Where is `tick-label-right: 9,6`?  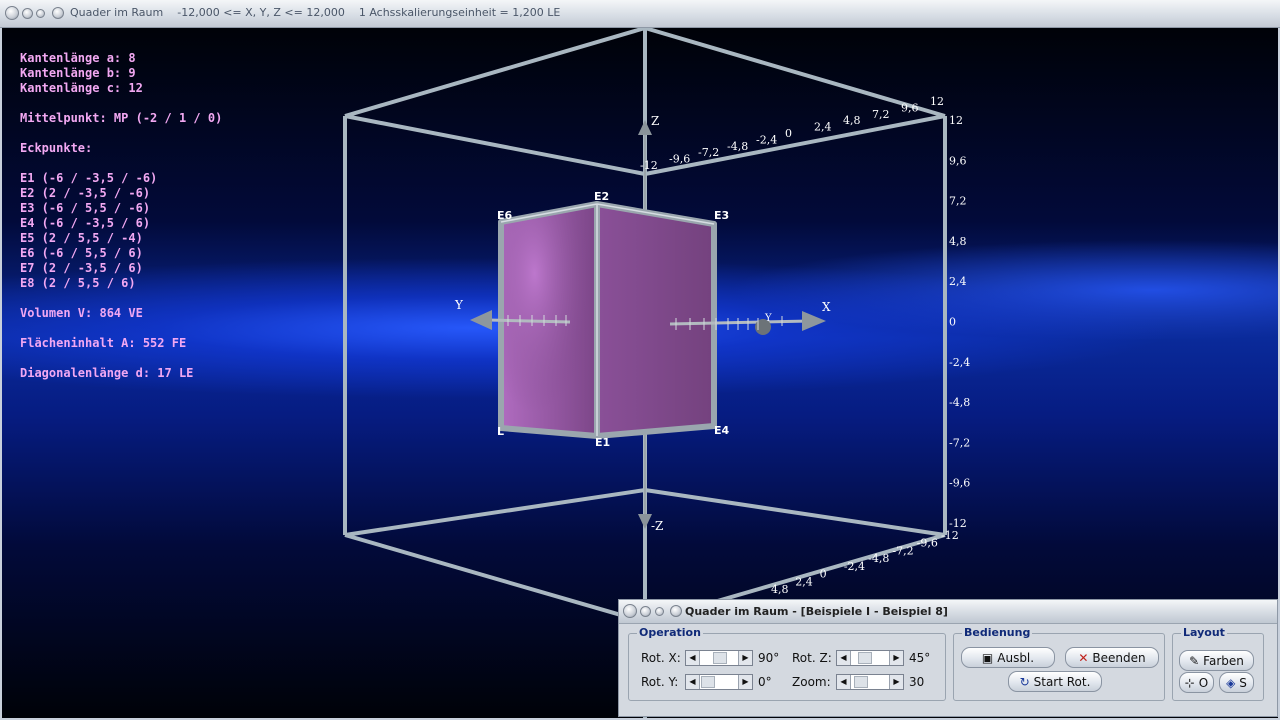
tick-label-right: 9,6 is located at coordinates (958, 160).